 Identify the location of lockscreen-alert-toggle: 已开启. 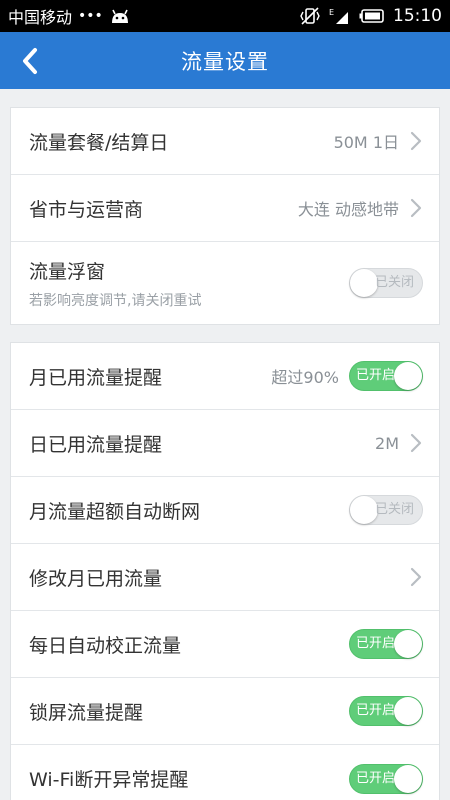
(386, 711).